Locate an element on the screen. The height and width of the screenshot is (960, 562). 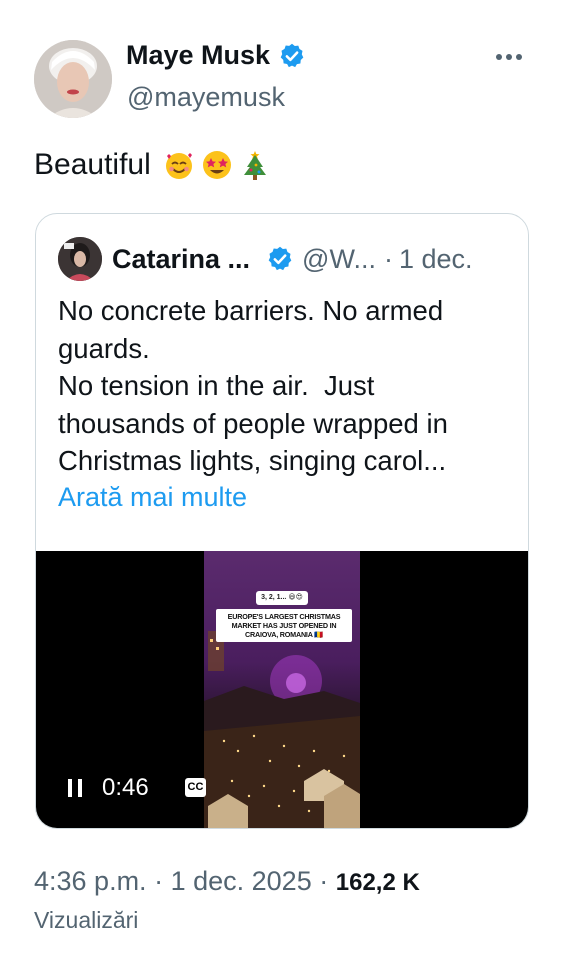
captions-icon: CC is located at coordinates (195, 787).